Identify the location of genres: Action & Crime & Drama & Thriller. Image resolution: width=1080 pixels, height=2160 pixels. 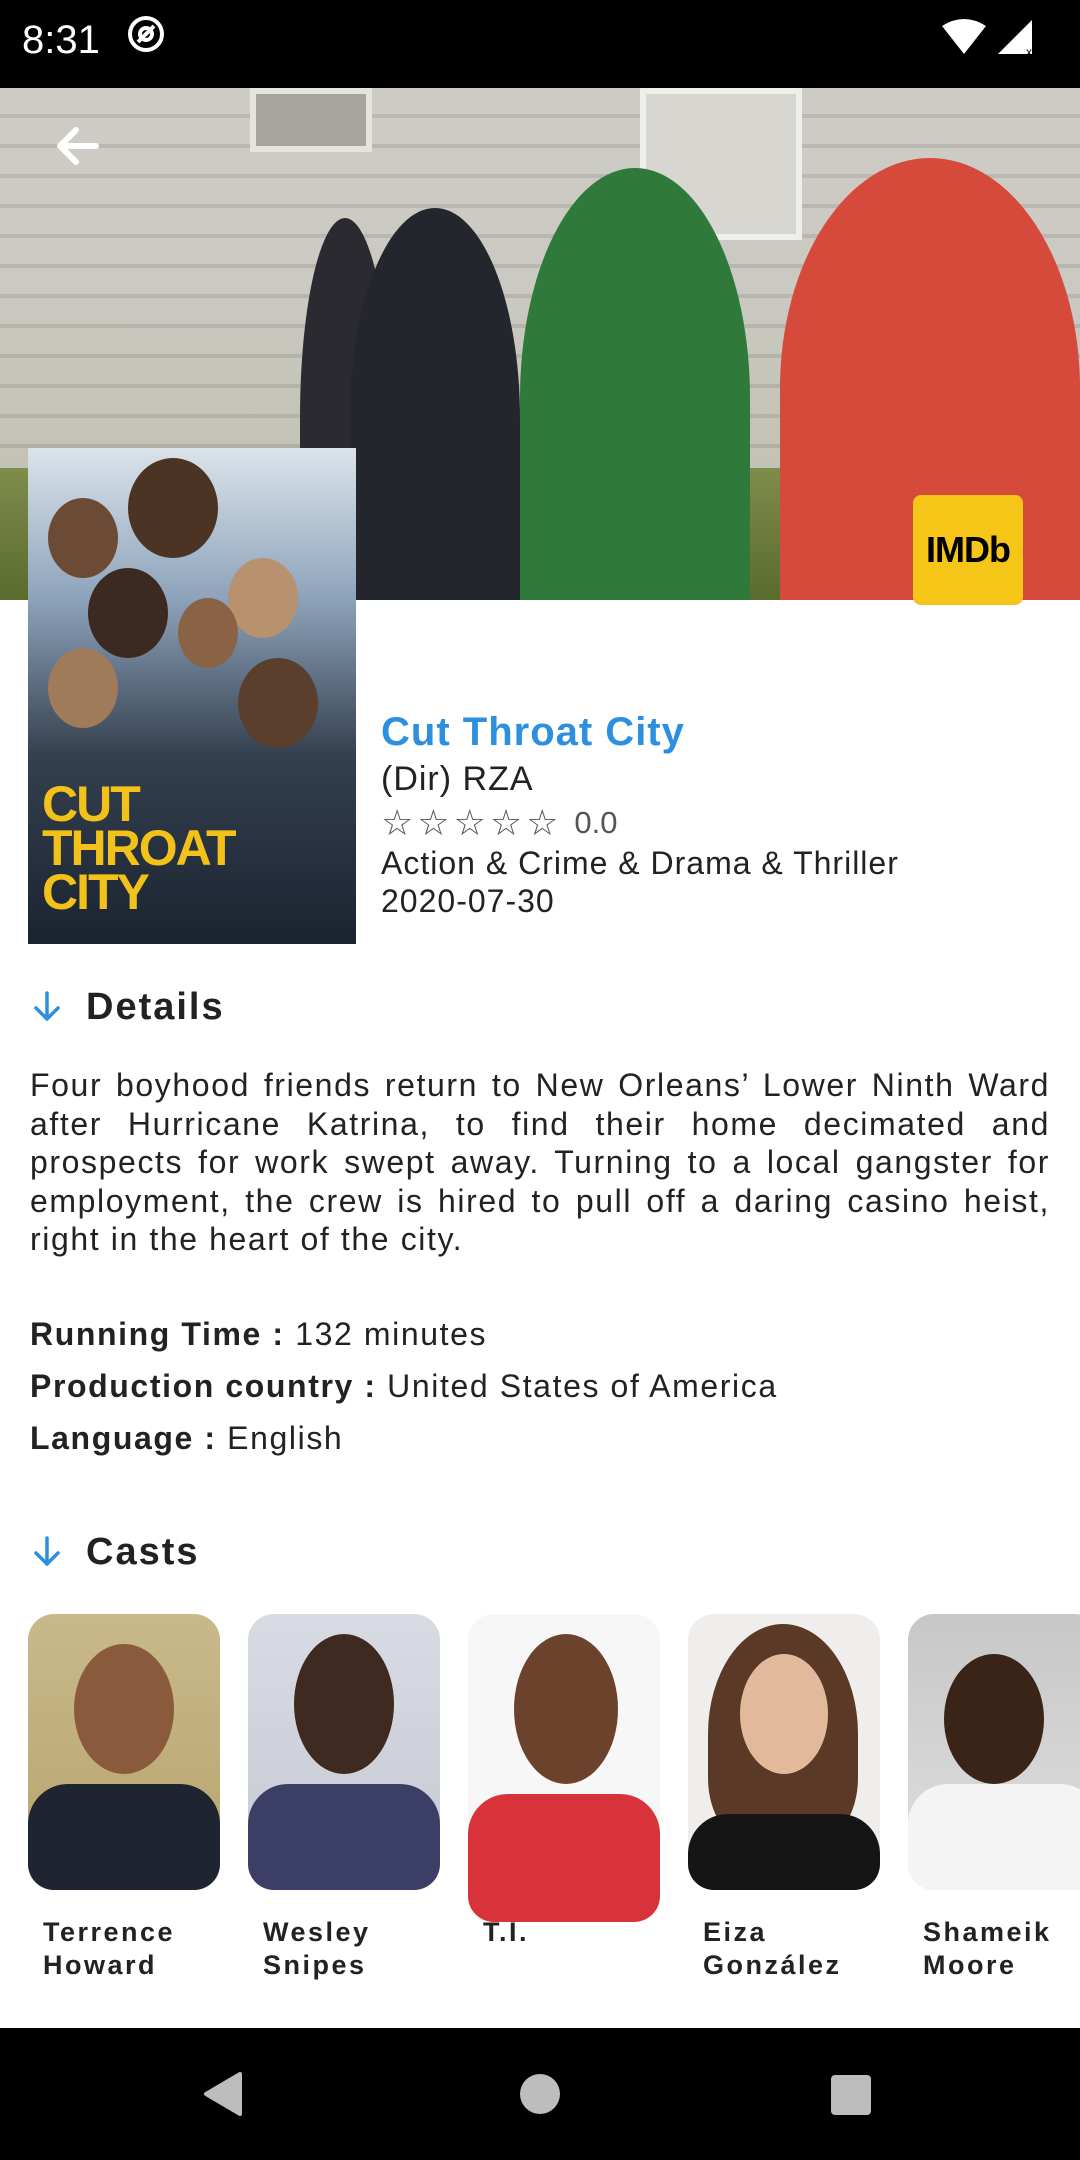
(640, 863).